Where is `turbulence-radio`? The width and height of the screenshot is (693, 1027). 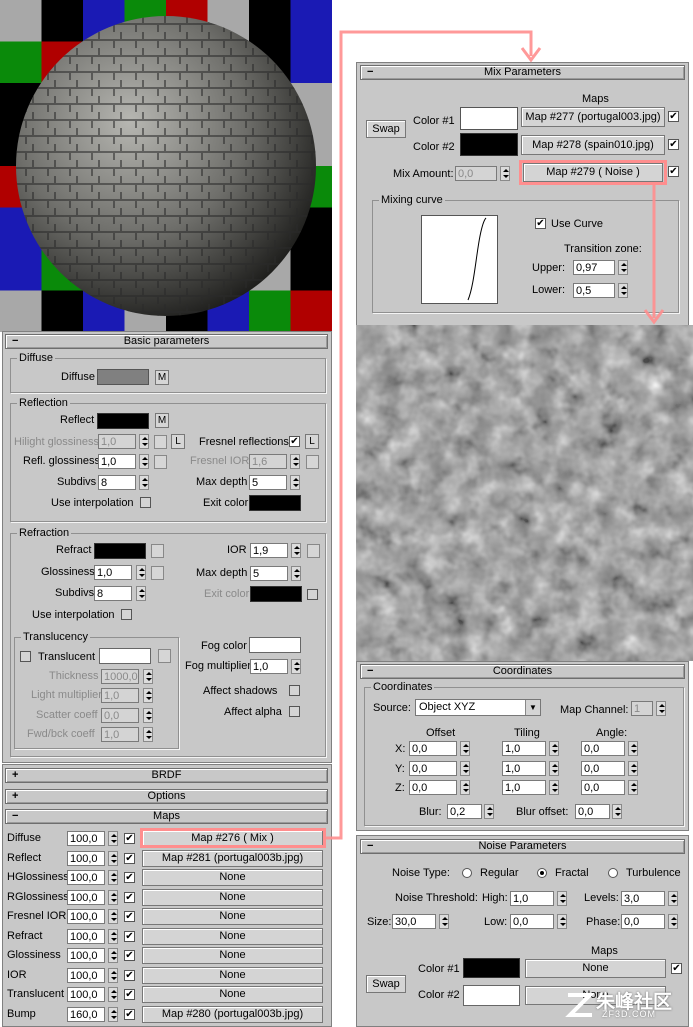
turbulence-radio is located at coordinates (613, 873).